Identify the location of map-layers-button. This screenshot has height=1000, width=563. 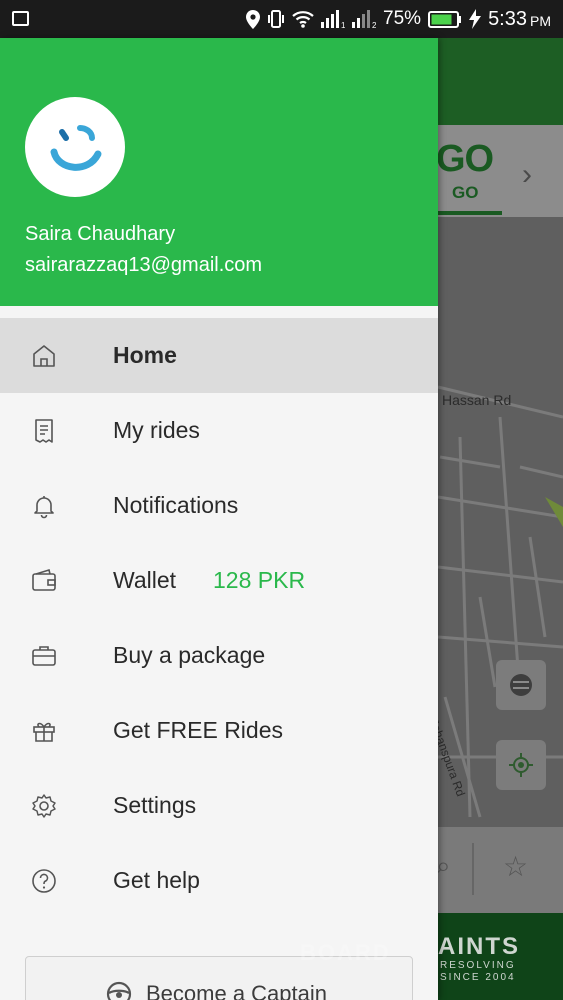
(521, 685).